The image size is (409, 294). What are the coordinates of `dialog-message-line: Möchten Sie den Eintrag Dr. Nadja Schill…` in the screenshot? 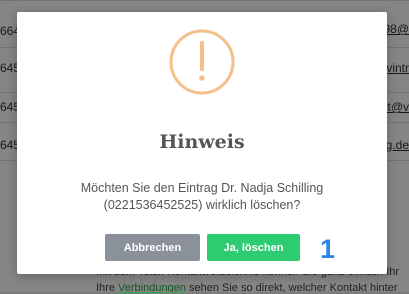 It's located at (202, 188).